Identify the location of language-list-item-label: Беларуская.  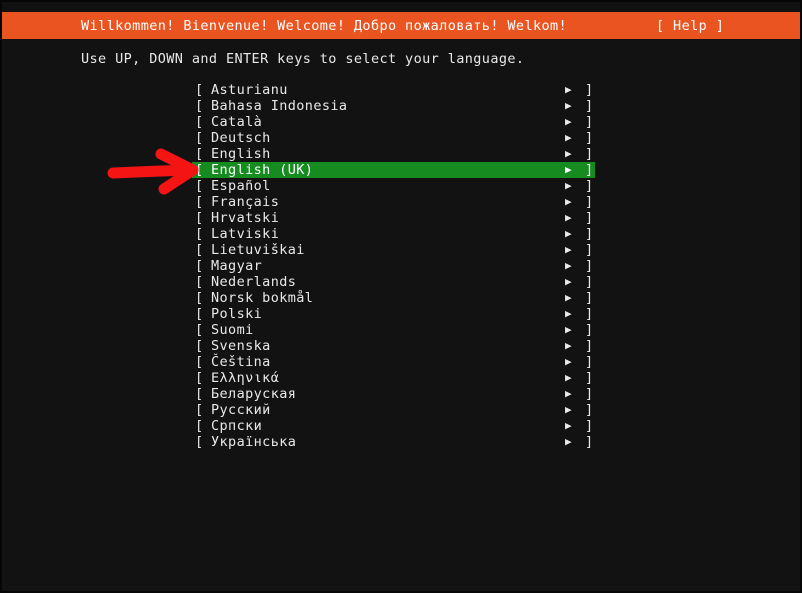
(254, 394).